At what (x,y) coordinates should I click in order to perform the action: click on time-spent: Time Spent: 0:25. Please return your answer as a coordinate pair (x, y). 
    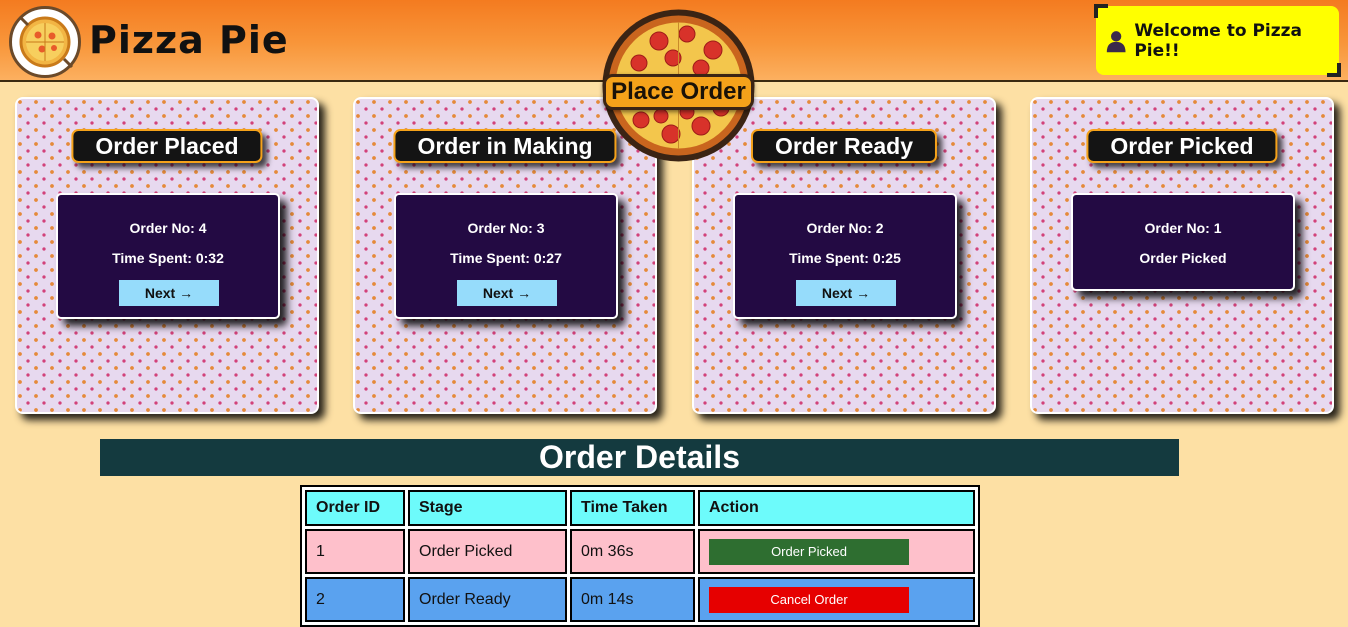
    Looking at the image, I should click on (845, 258).